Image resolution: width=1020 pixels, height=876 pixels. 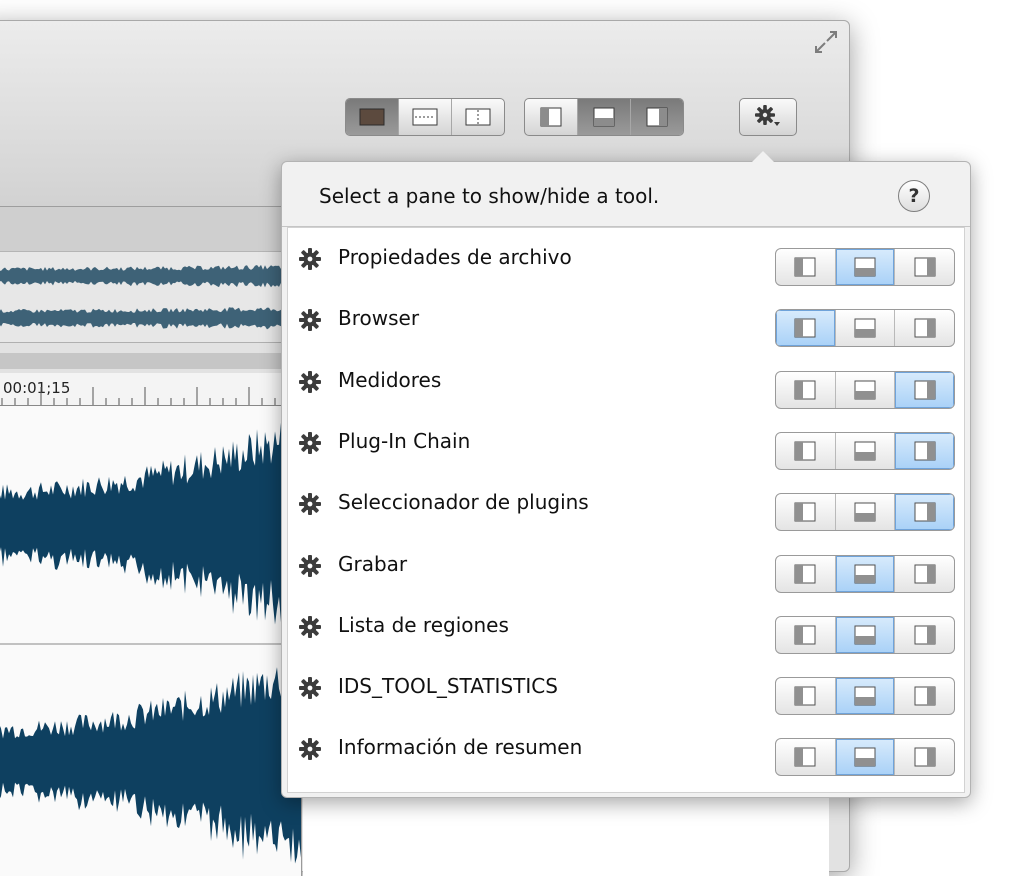 I want to click on tool-label: Browser, so click(x=379, y=318).